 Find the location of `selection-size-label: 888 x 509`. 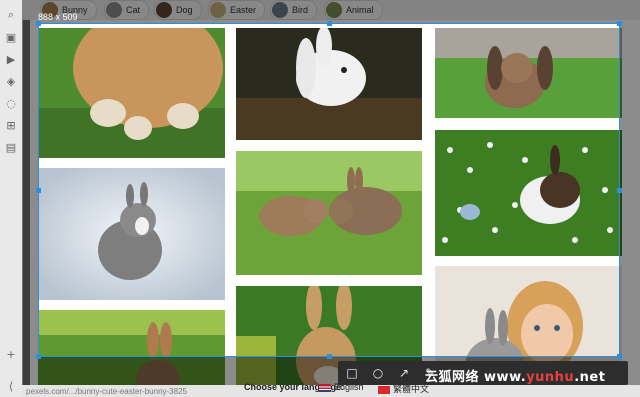

selection-size-label: 888 x 509 is located at coordinates (58, 17).